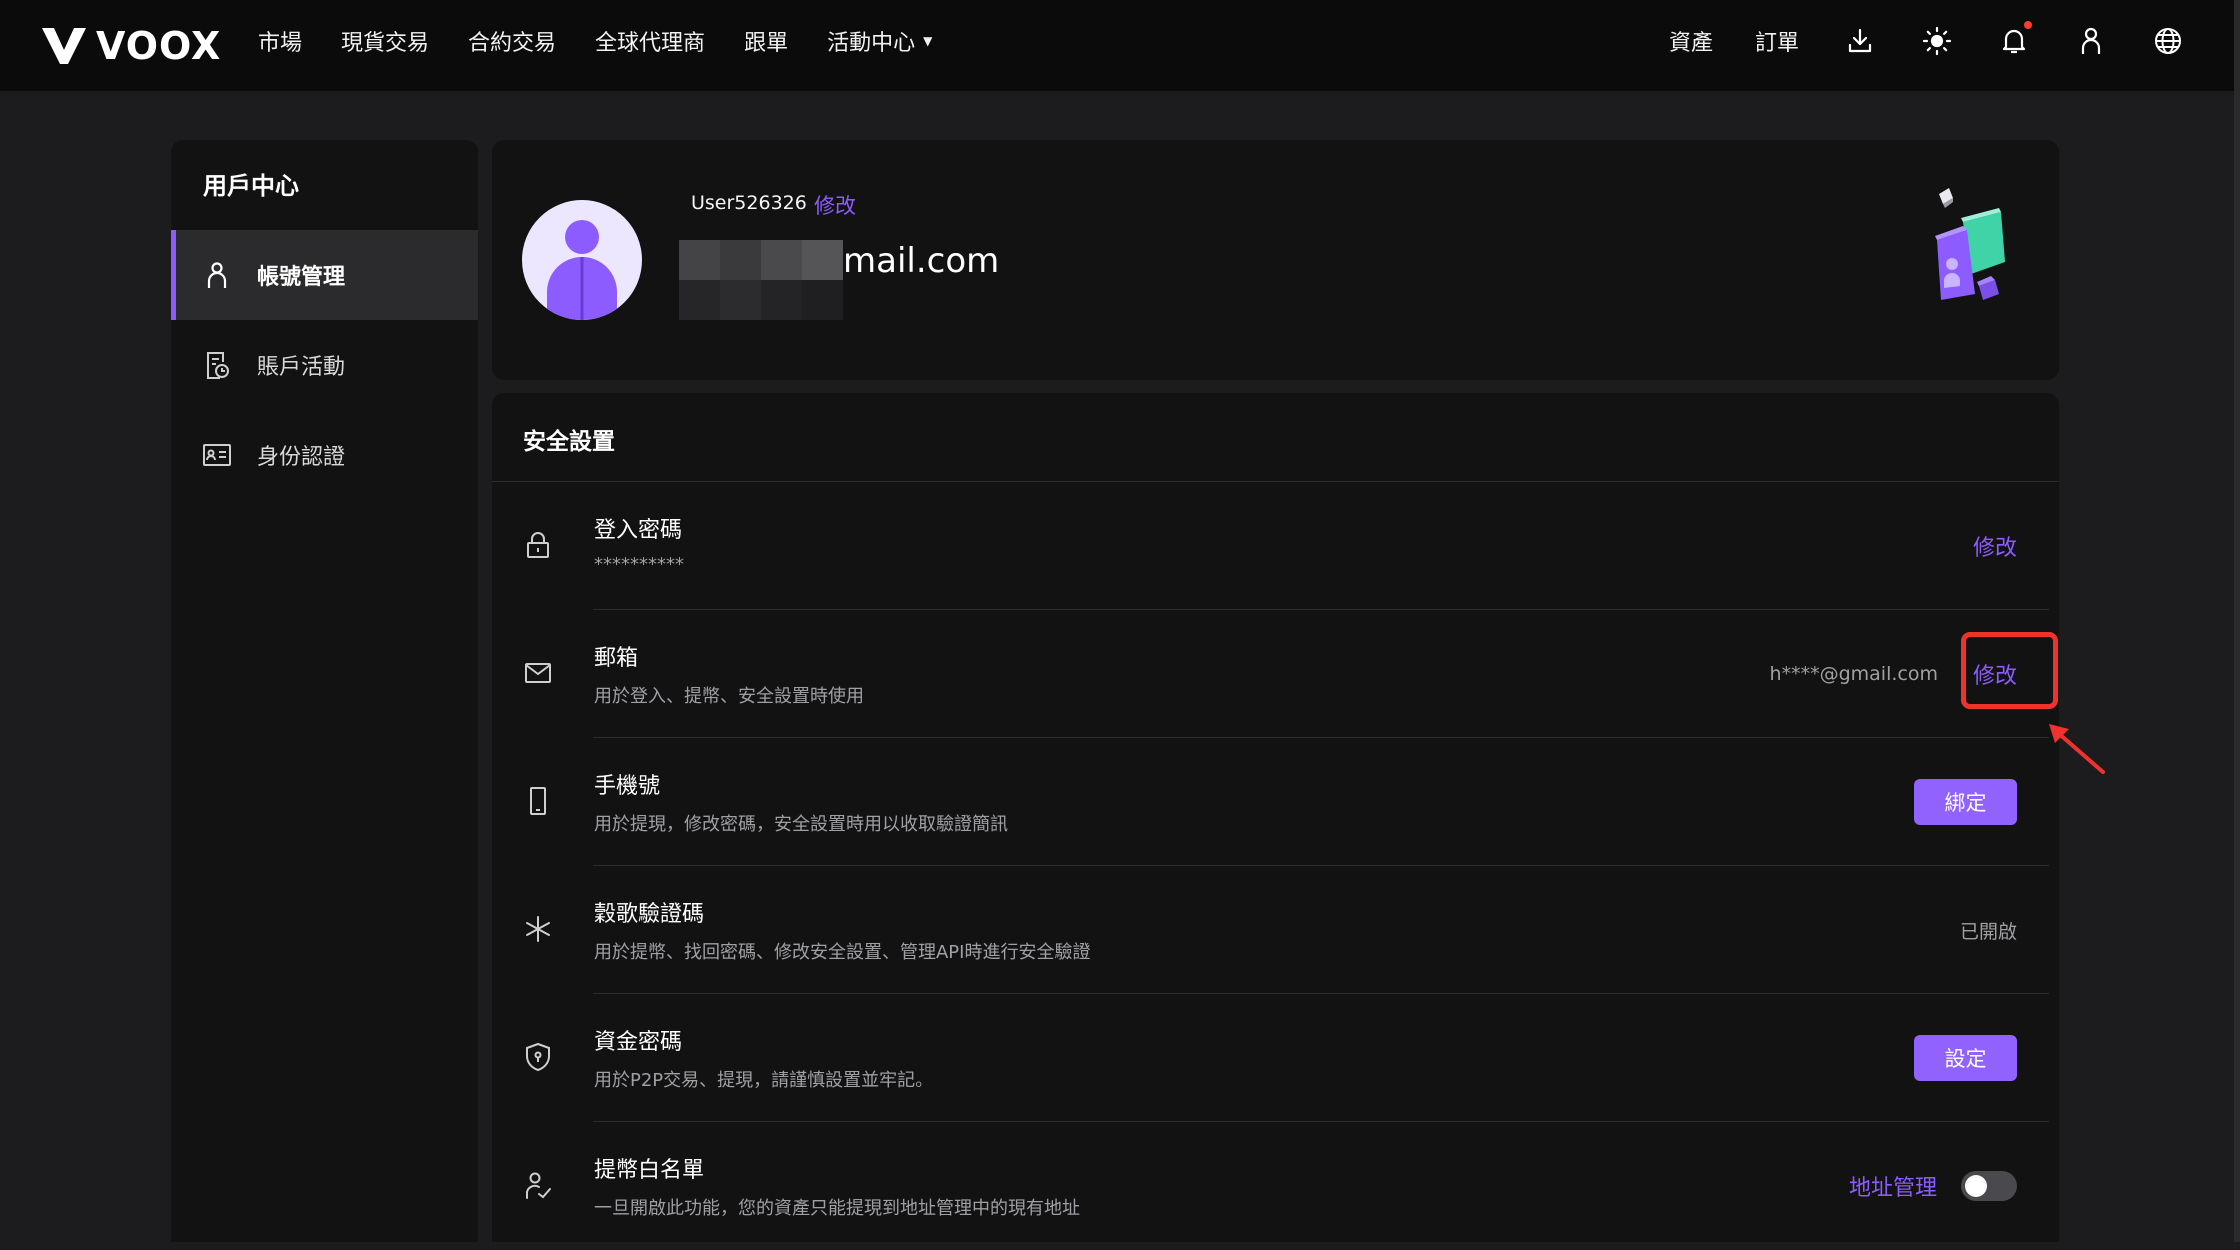 The width and height of the screenshot is (2240, 1250). I want to click on shield-icon, so click(538, 1057).